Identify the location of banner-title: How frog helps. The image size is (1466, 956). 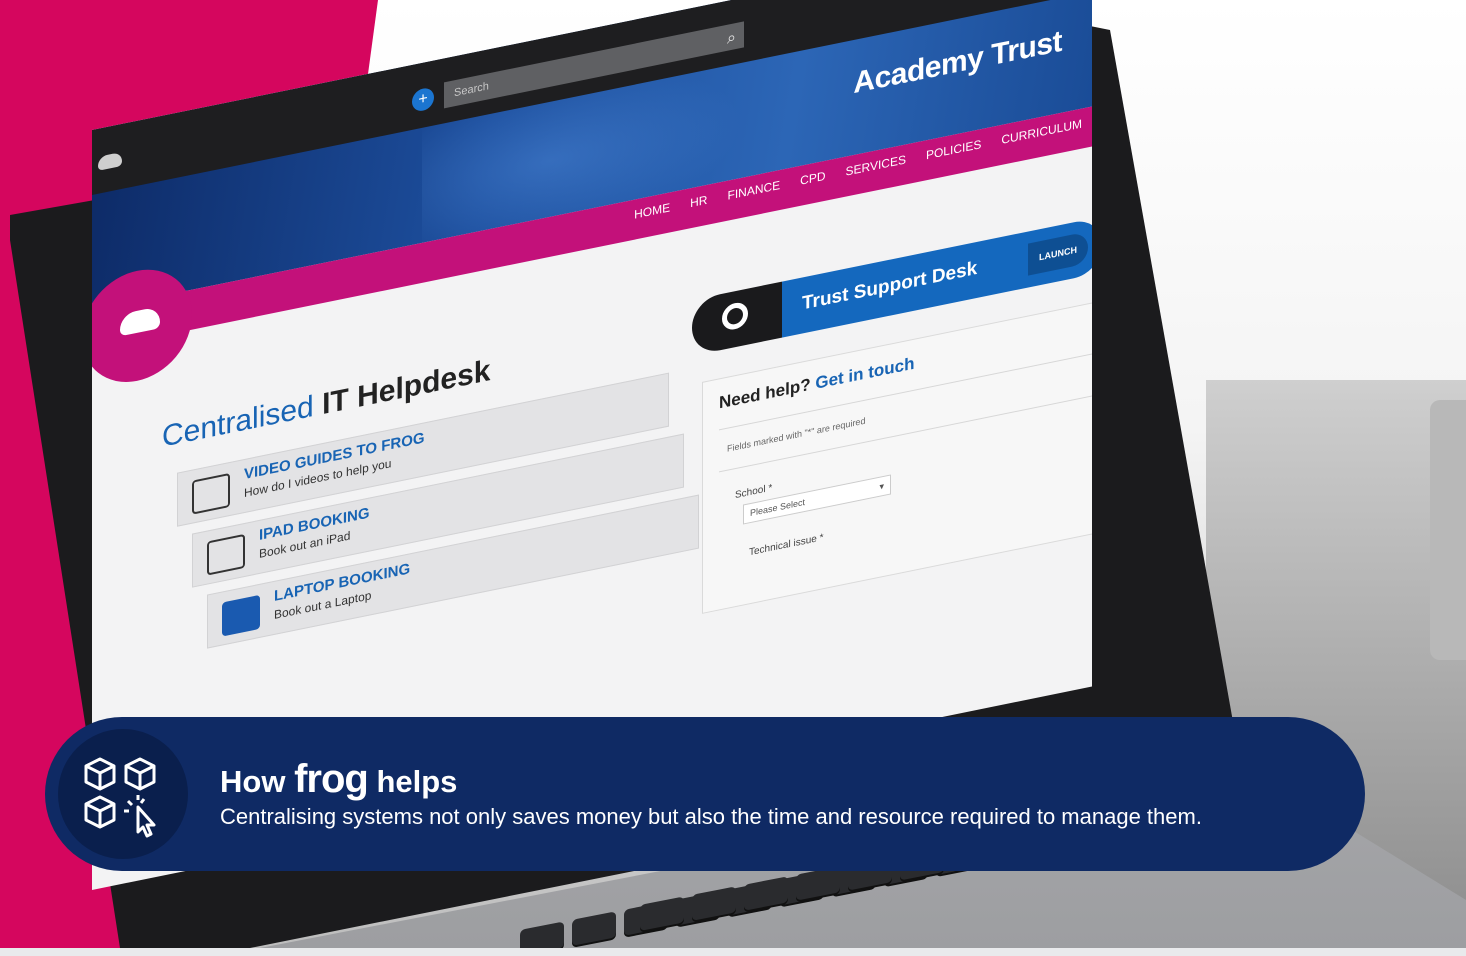
(339, 779).